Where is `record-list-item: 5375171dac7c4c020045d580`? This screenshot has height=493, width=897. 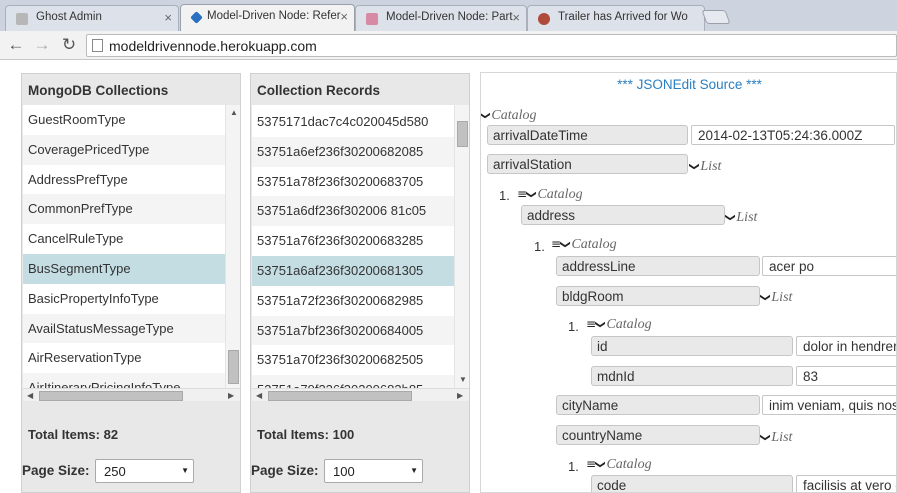
record-list-item: 5375171dac7c4c020045d580 is located at coordinates (353, 122).